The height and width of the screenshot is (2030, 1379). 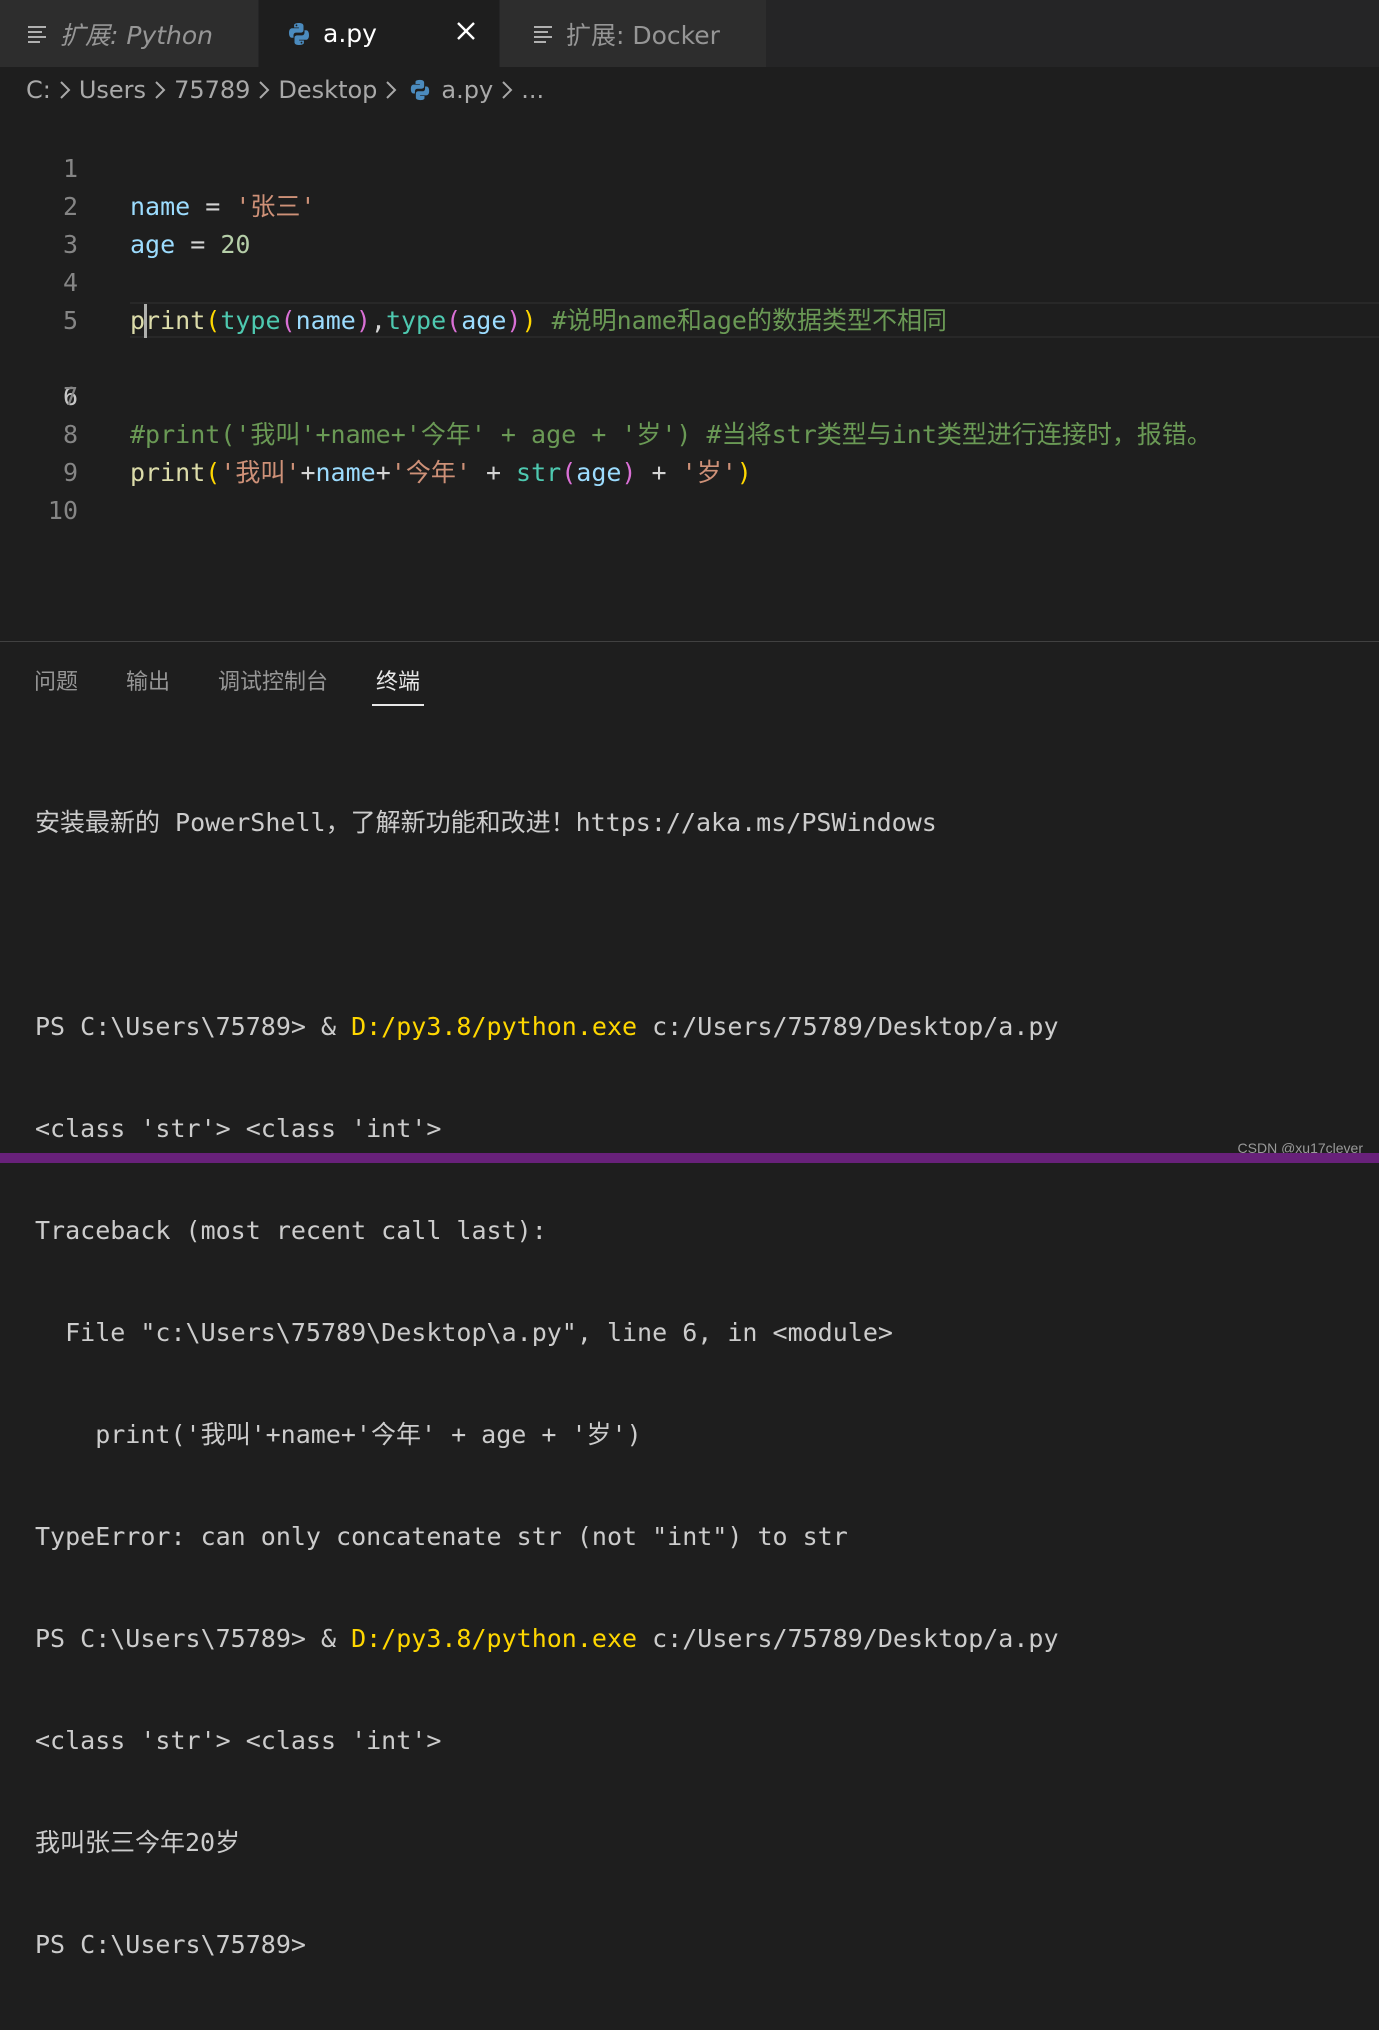 What do you see at coordinates (689, 166) in the screenshot?
I see `code-line: 1 name = '张三'` at bounding box center [689, 166].